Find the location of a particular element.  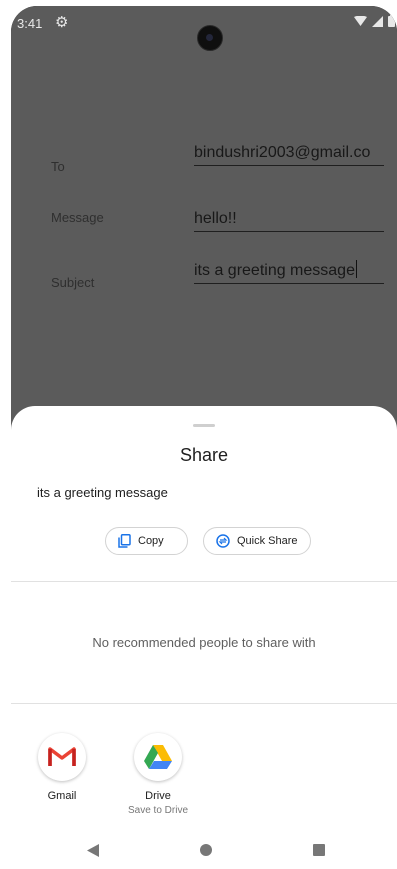

cell-signal-icon is located at coordinates (378, 21).